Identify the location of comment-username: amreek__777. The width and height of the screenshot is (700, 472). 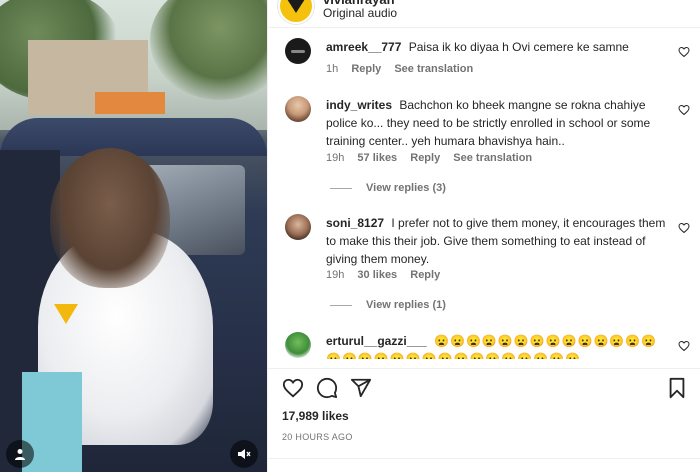
(363, 47).